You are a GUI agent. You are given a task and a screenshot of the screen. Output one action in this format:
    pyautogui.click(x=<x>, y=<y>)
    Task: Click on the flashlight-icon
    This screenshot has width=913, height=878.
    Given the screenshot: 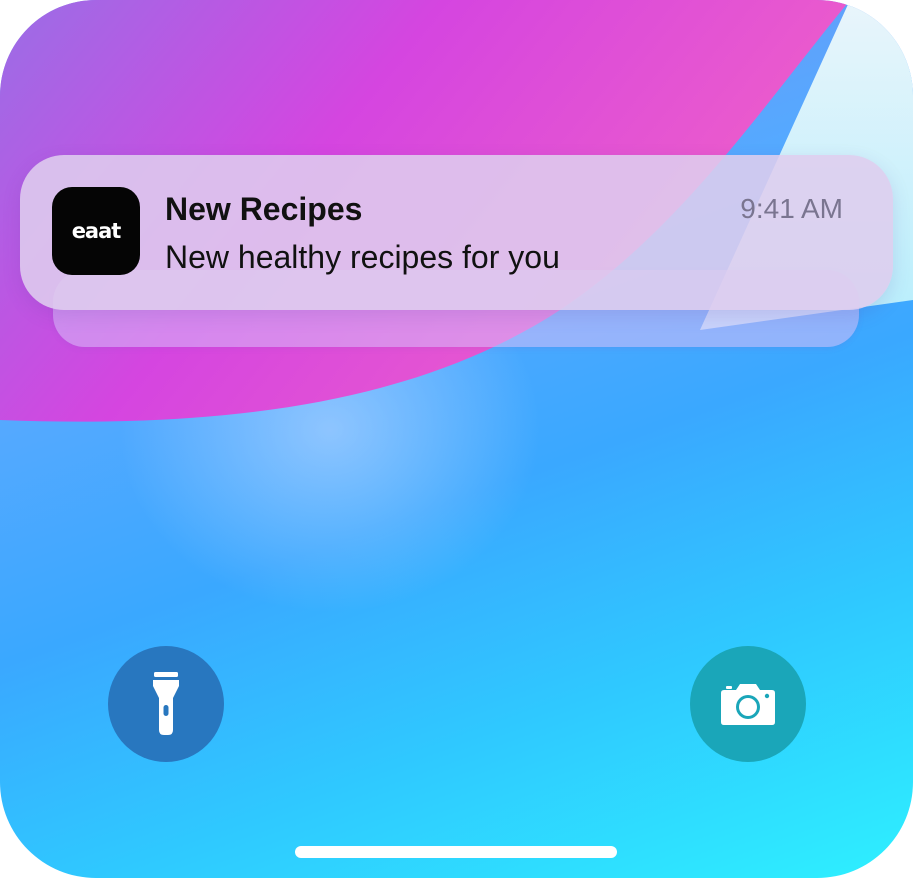 What is the action you would take?
    pyautogui.click(x=166, y=703)
    